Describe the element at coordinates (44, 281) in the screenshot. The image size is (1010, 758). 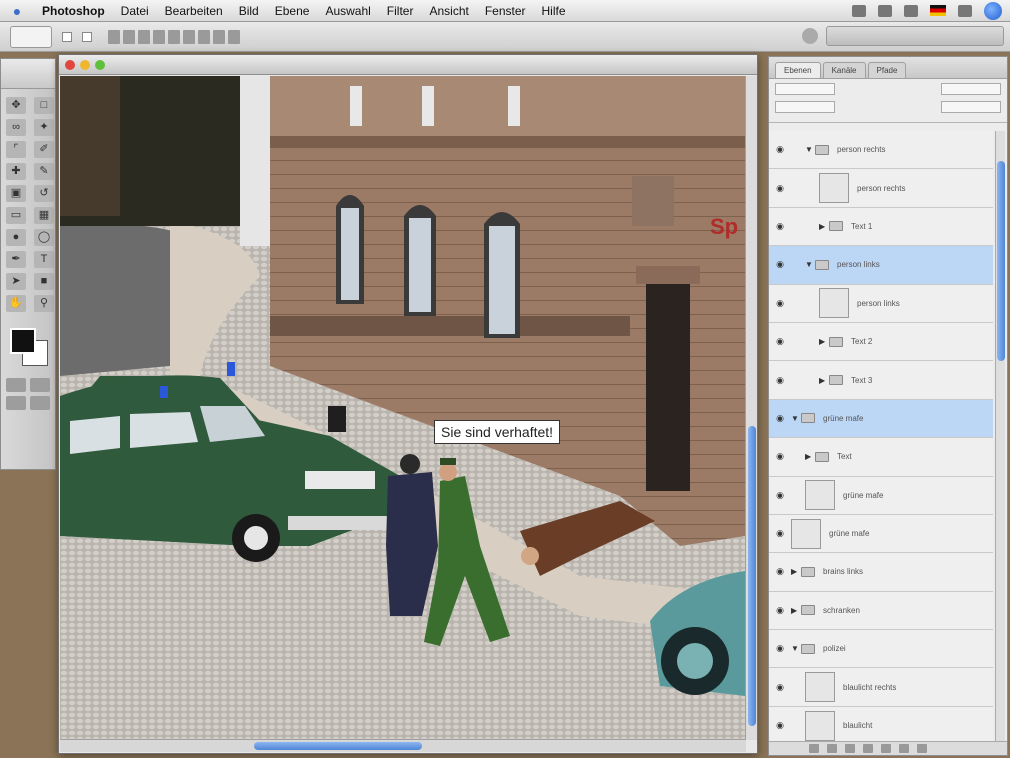
I see `shape-tool-icon: ■` at that location.